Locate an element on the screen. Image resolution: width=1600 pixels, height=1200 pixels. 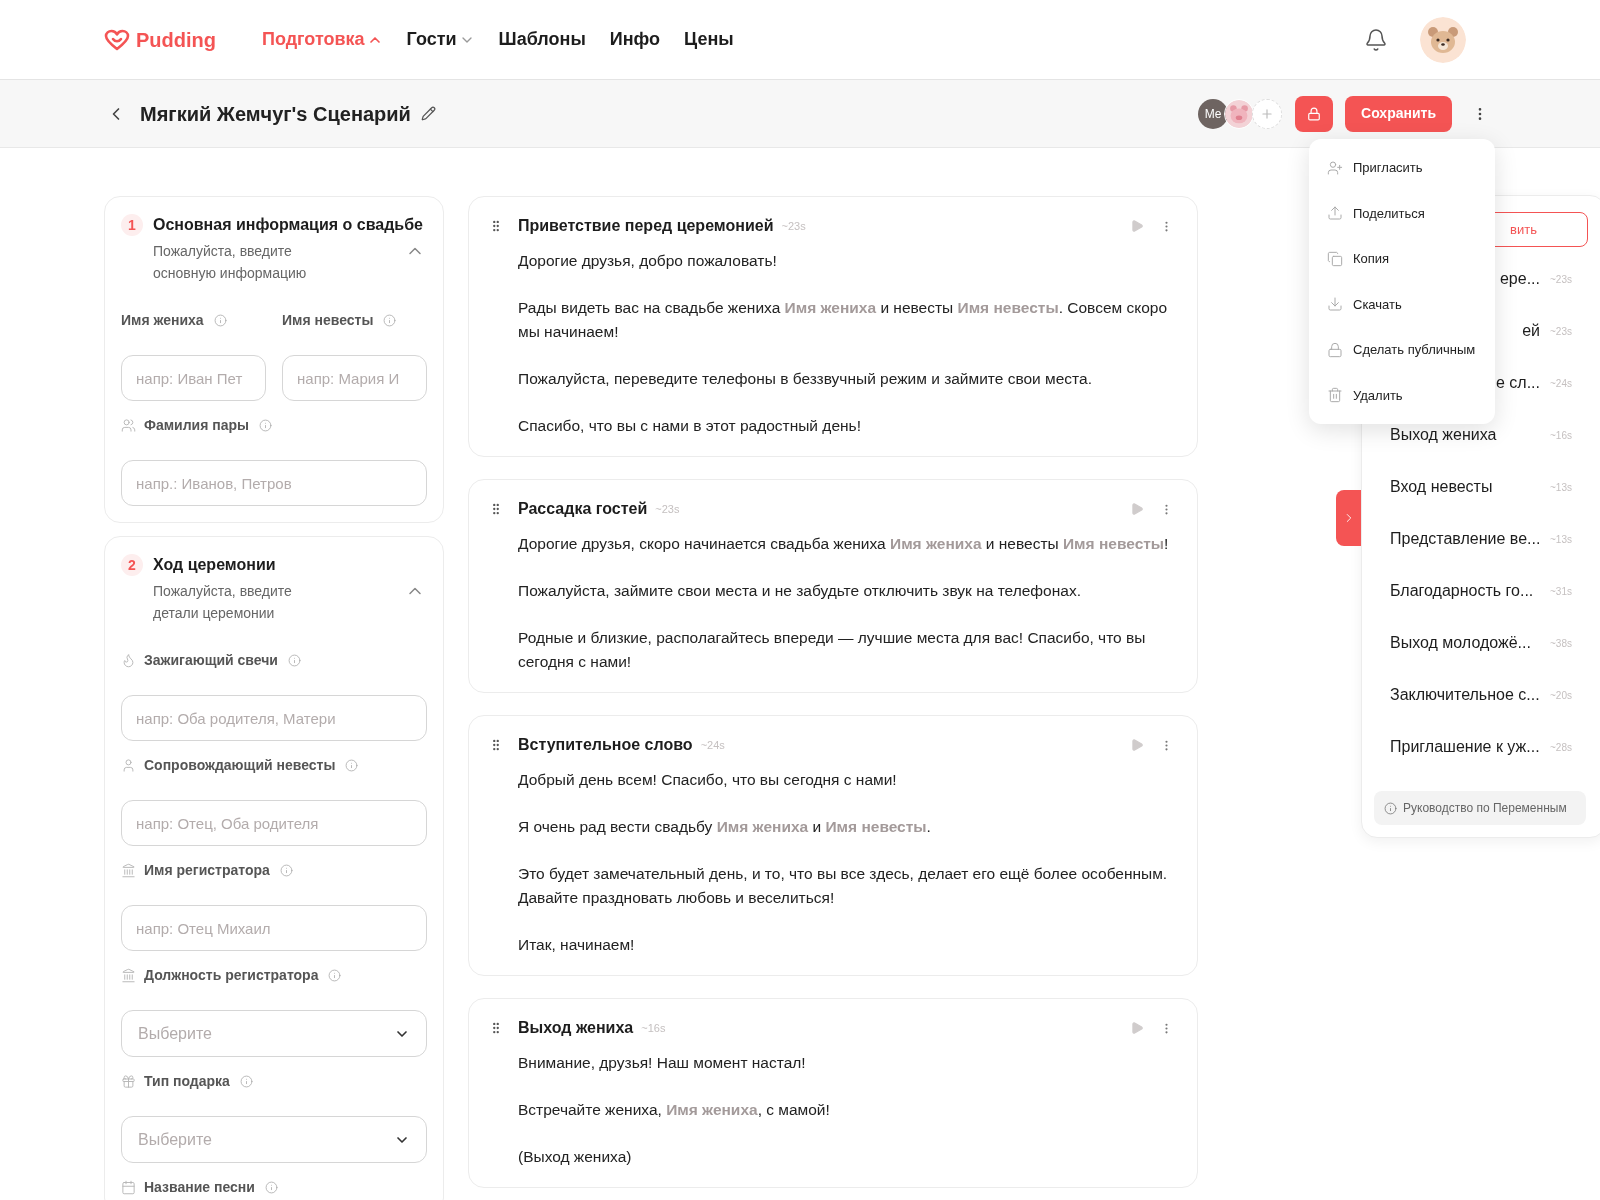
step-number: 2 is located at coordinates (132, 565).